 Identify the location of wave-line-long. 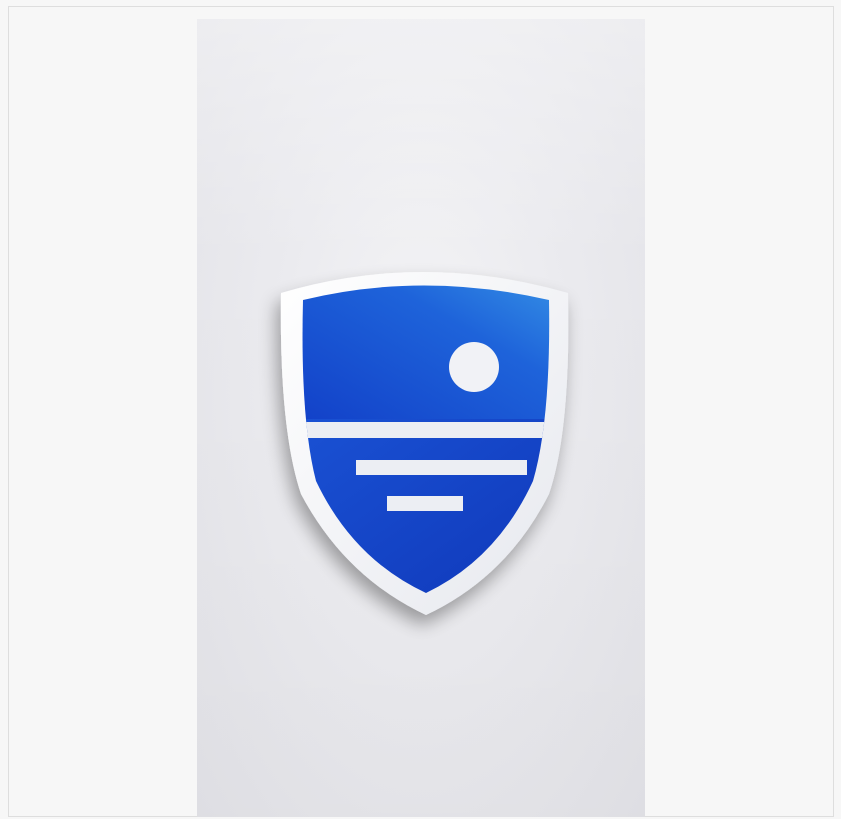
(441, 467).